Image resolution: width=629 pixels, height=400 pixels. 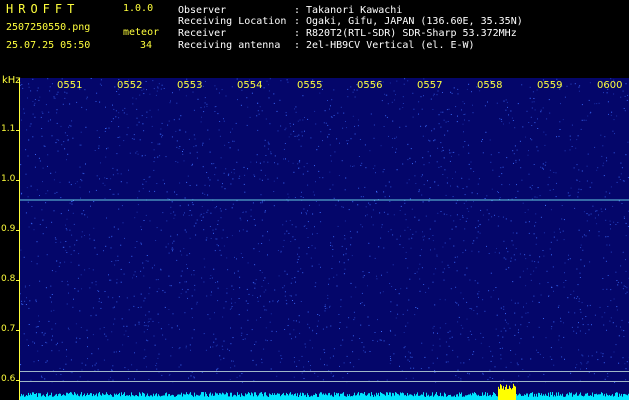 What do you see at coordinates (130, 85) in the screenshot?
I see `x-tick-label: 0552` at bounding box center [130, 85].